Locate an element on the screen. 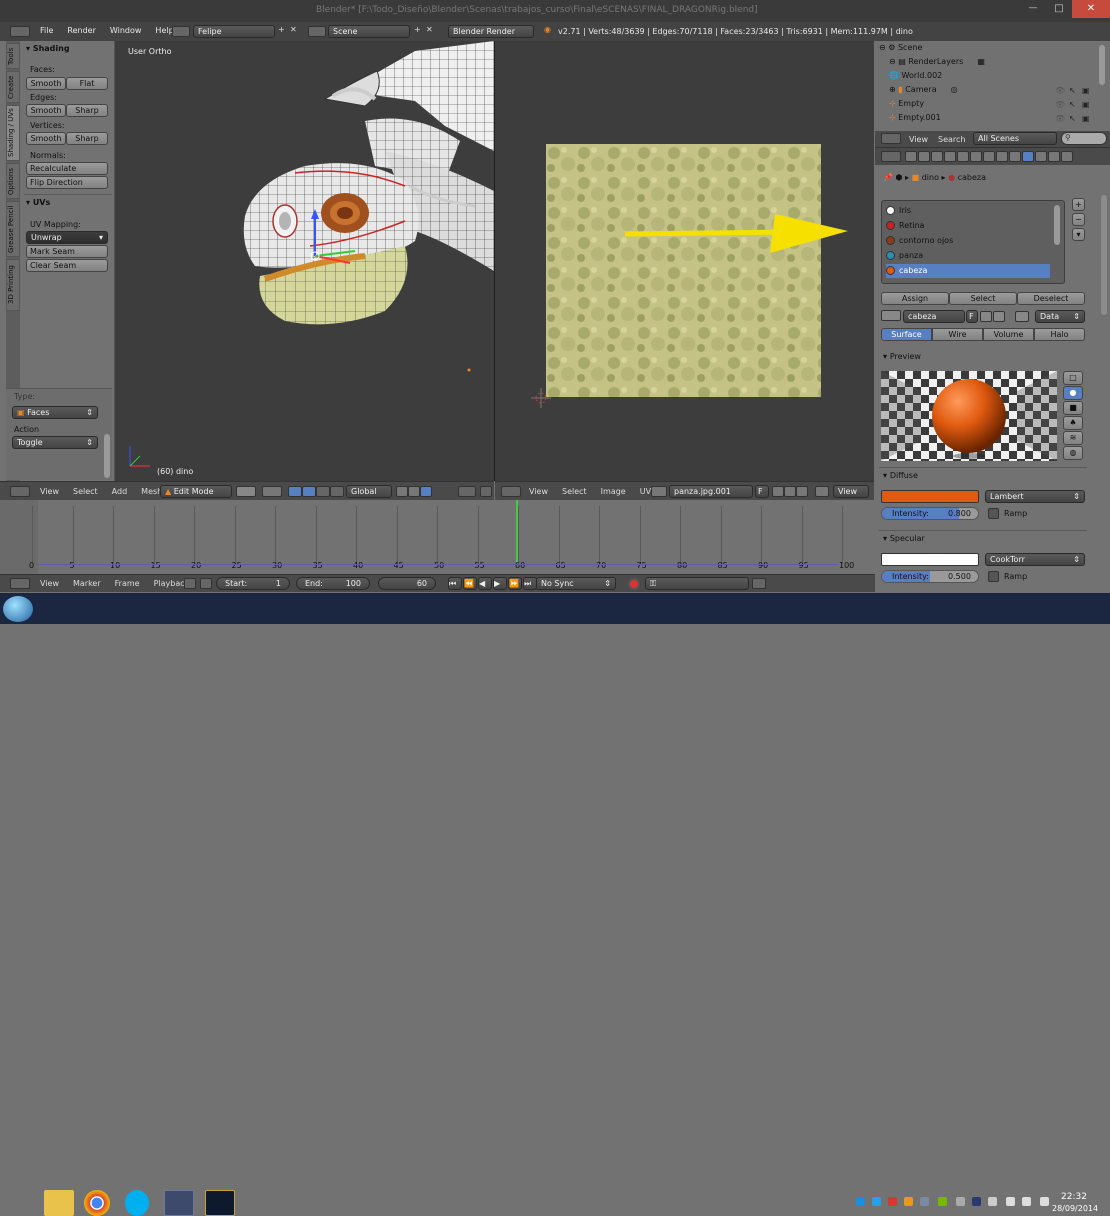  diffuse-intensity-slider: Intensity: 0.800 is located at coordinates (930, 513).